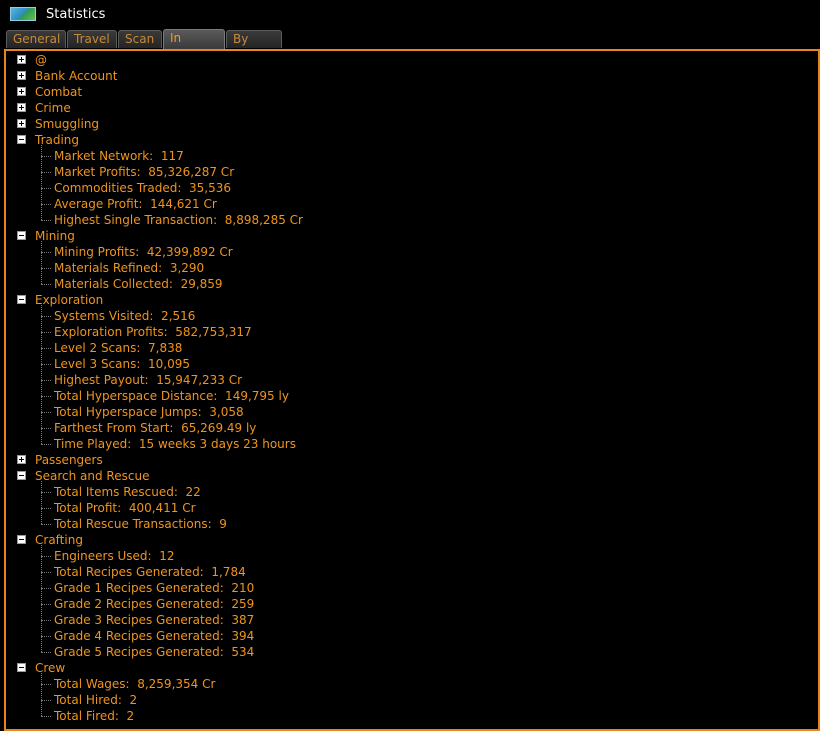 This screenshot has height=731, width=820. I want to click on tree-item: Mining Profits: 42,399,892 Cr, so click(143, 252).